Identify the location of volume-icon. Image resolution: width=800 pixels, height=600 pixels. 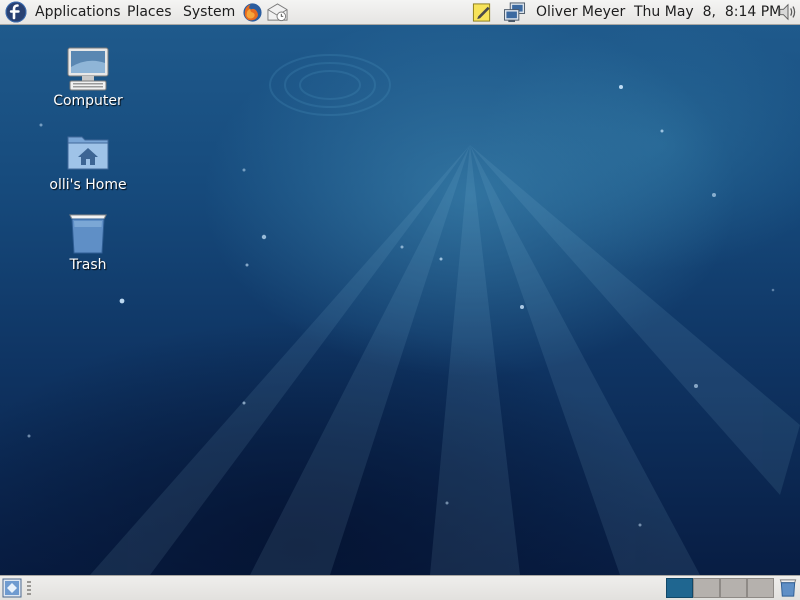
(787, 12).